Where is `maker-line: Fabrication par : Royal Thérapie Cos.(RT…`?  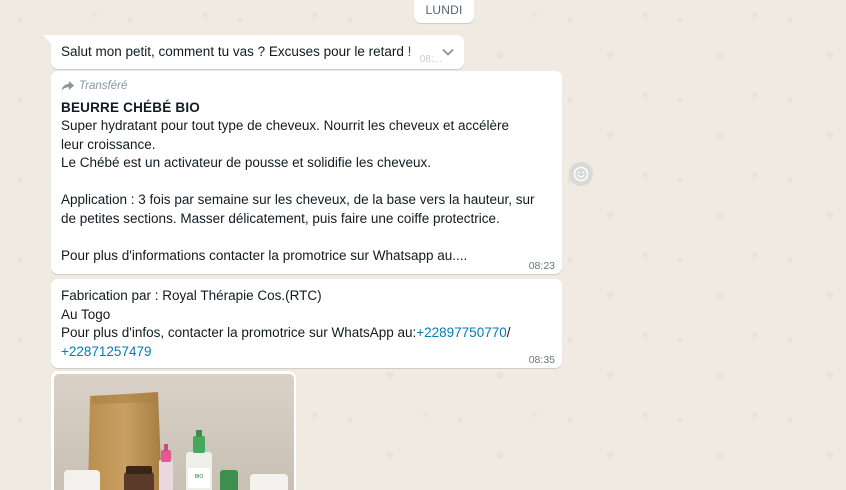
maker-line: Fabrication par : Royal Thérapie Cos.(RT… is located at coordinates (191, 295).